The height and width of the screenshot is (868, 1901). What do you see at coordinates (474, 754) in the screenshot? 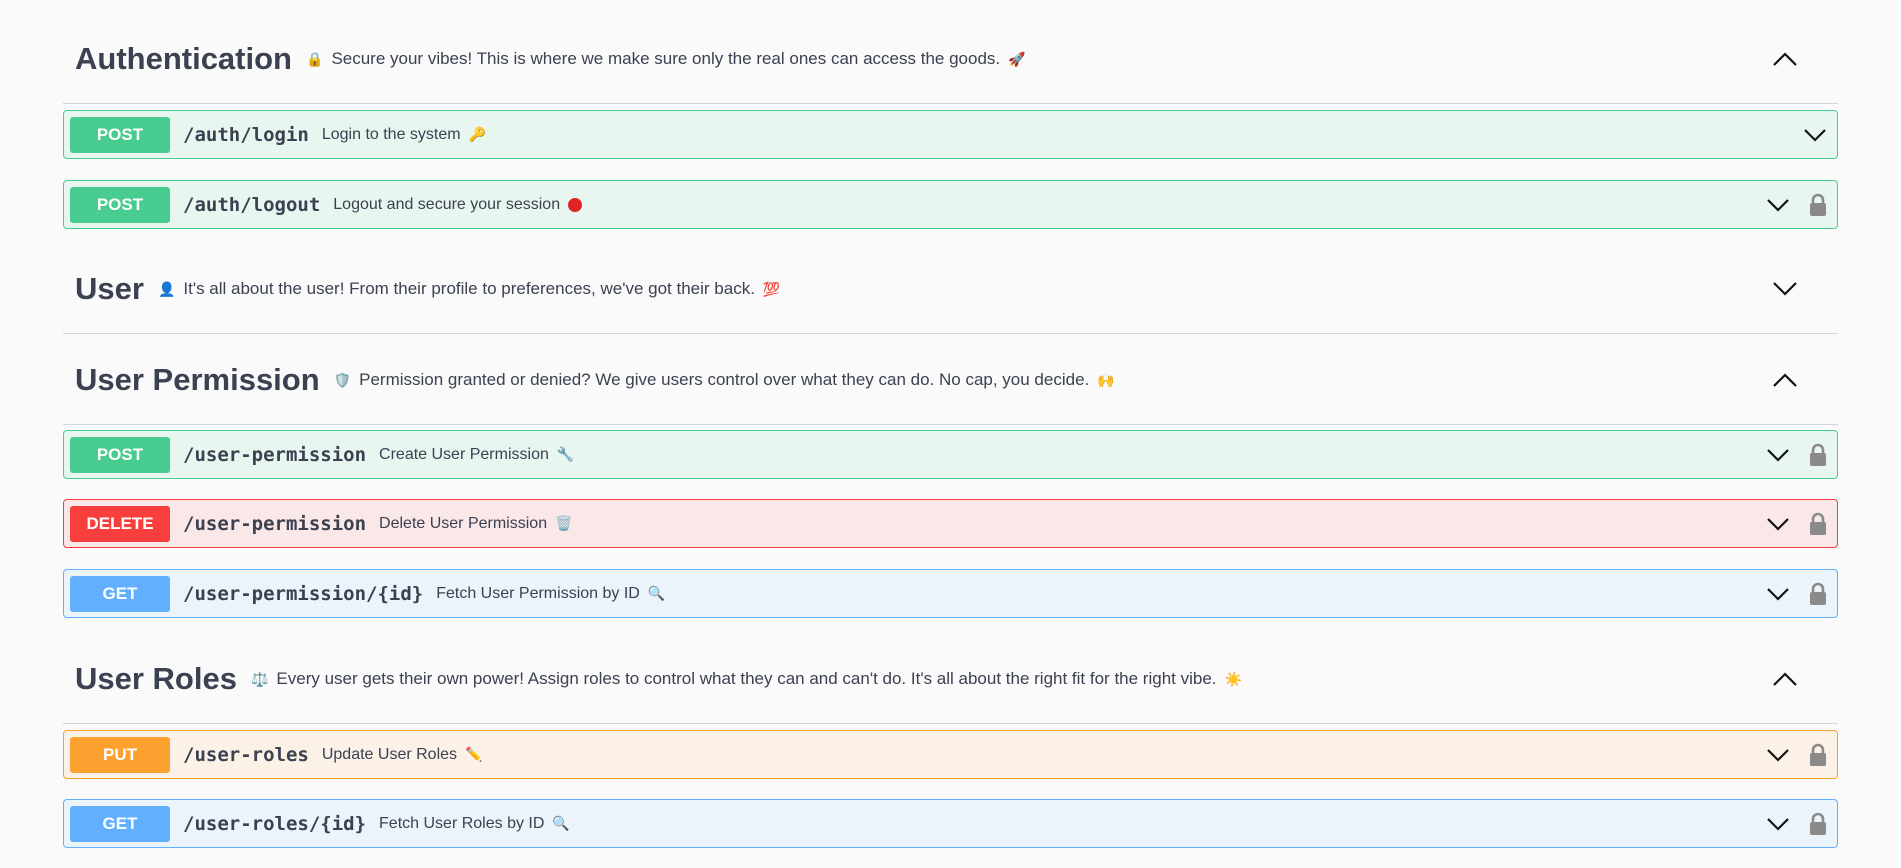
I see `pencil-emoji-icon: ✏️` at bounding box center [474, 754].